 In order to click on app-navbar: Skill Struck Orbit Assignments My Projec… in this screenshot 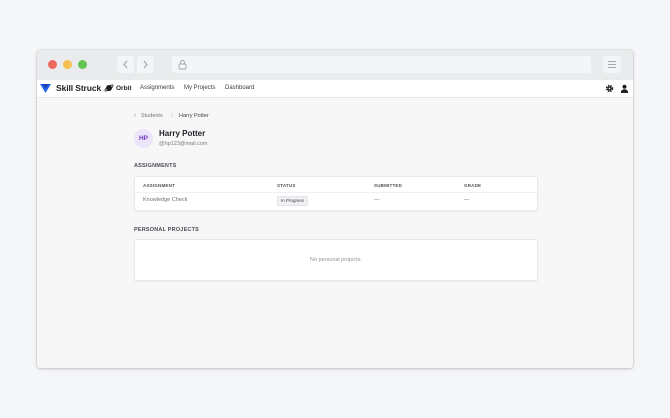, I will do `click(335, 89)`.